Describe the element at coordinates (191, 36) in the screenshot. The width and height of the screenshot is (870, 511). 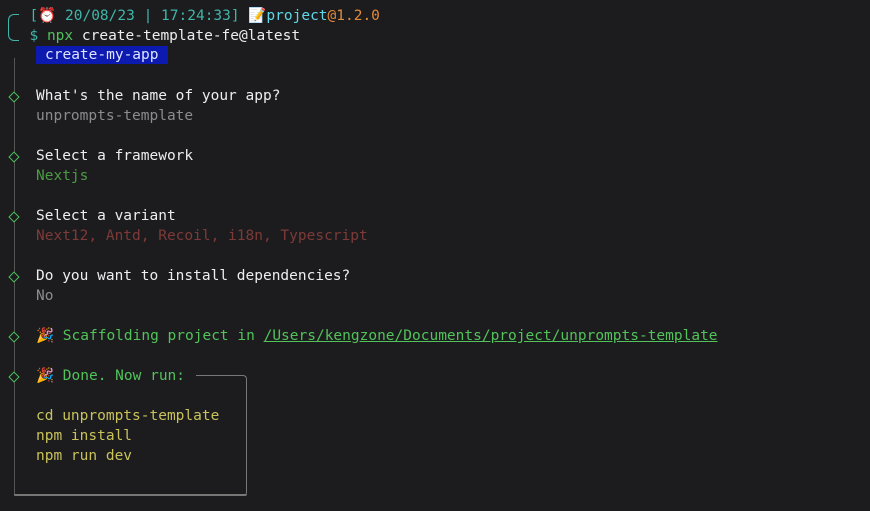
I see `command-args: create-template-fe@latest` at that location.